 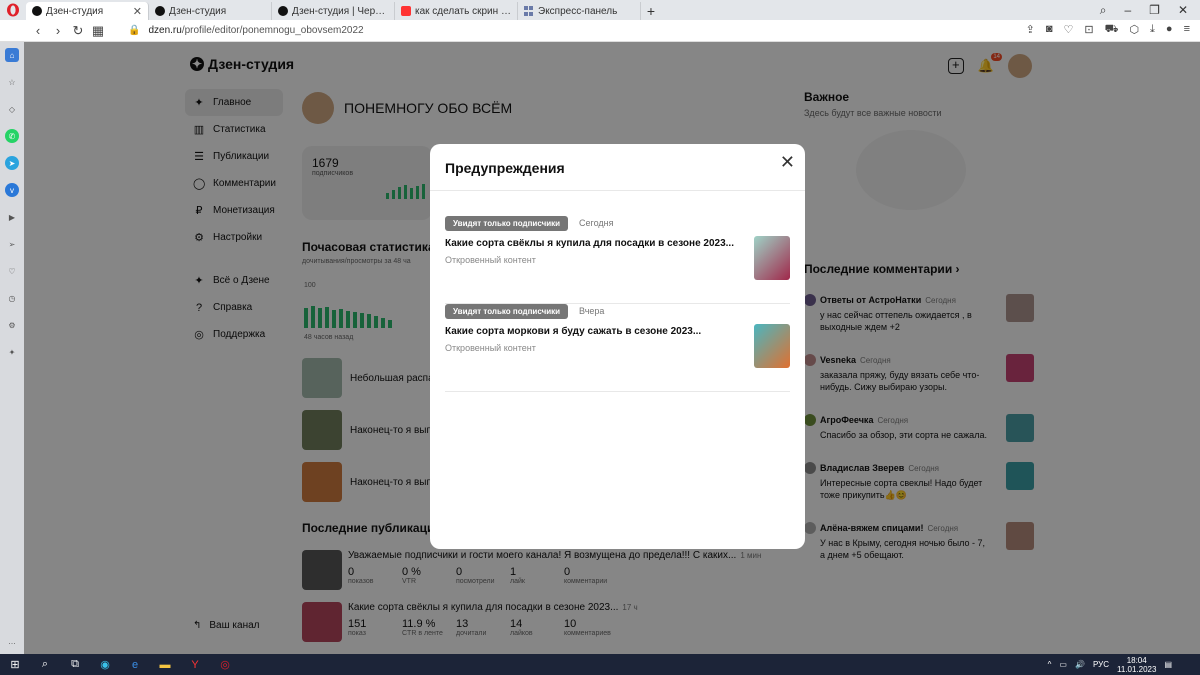 What do you see at coordinates (12, 271) in the screenshot?
I see `heart-icon: ♡` at bounding box center [12, 271].